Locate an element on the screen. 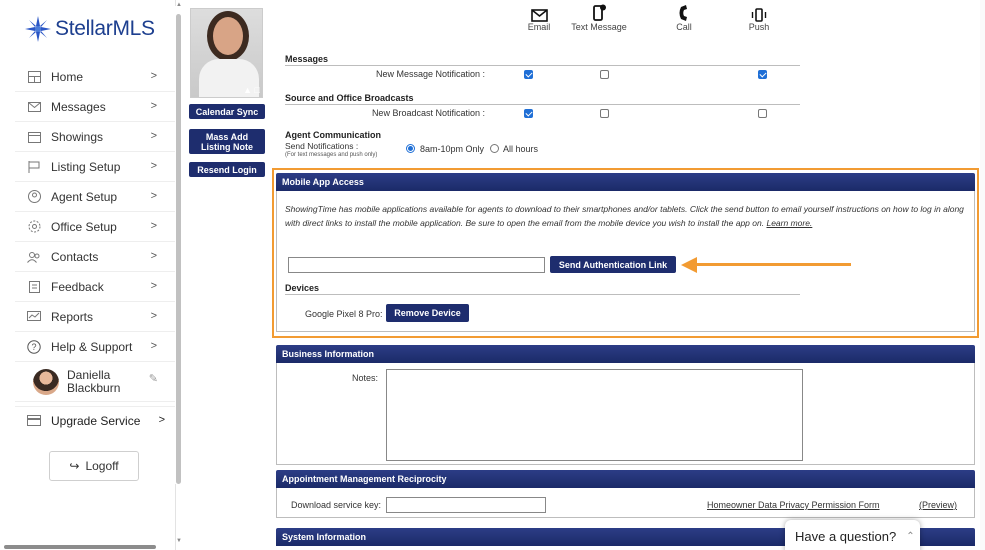 This screenshot has height=550, width=985. sidebar-item-contacts: Contacts > is located at coordinates (95, 257).